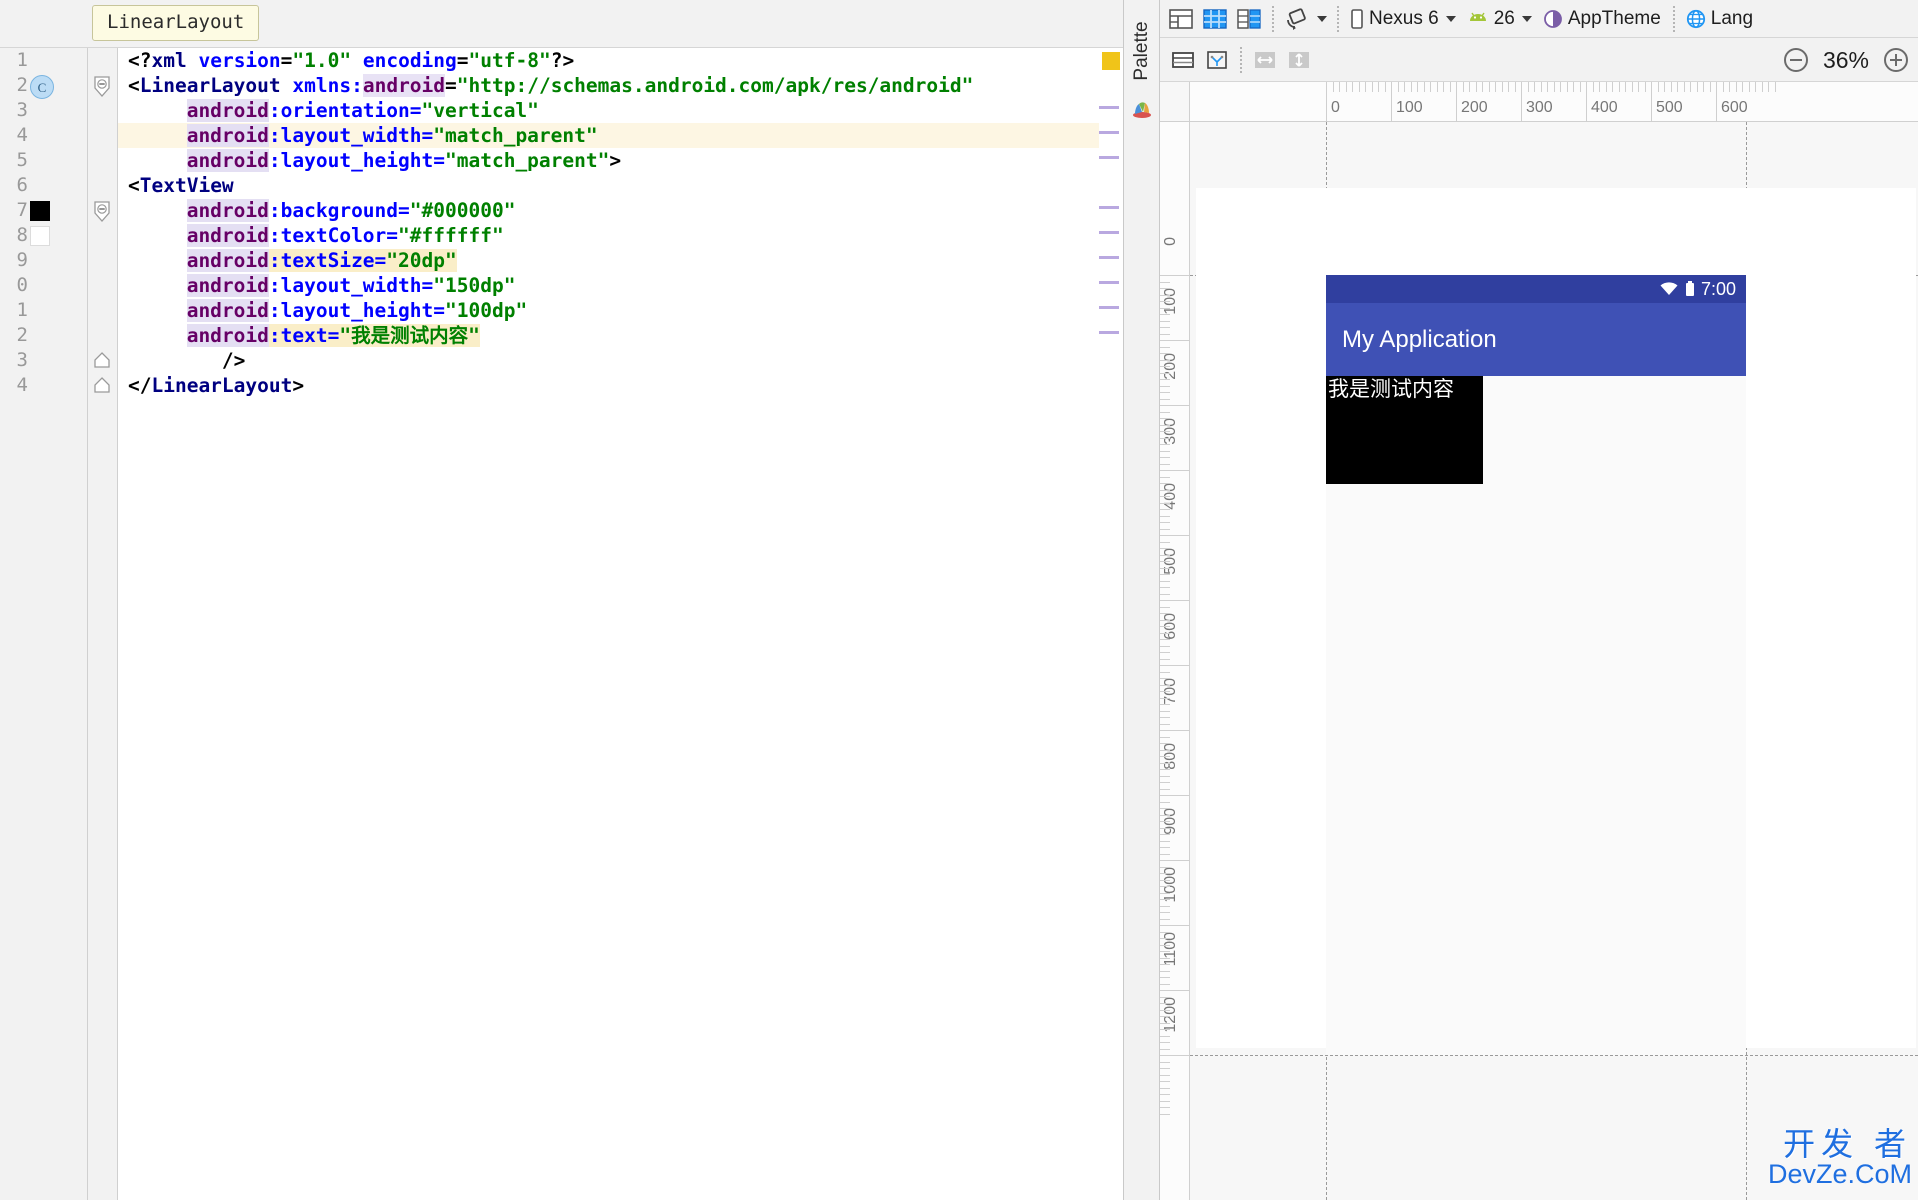 The height and width of the screenshot is (1200, 1918). I want to click on device-selector-label: Nexus 6, so click(1404, 18).